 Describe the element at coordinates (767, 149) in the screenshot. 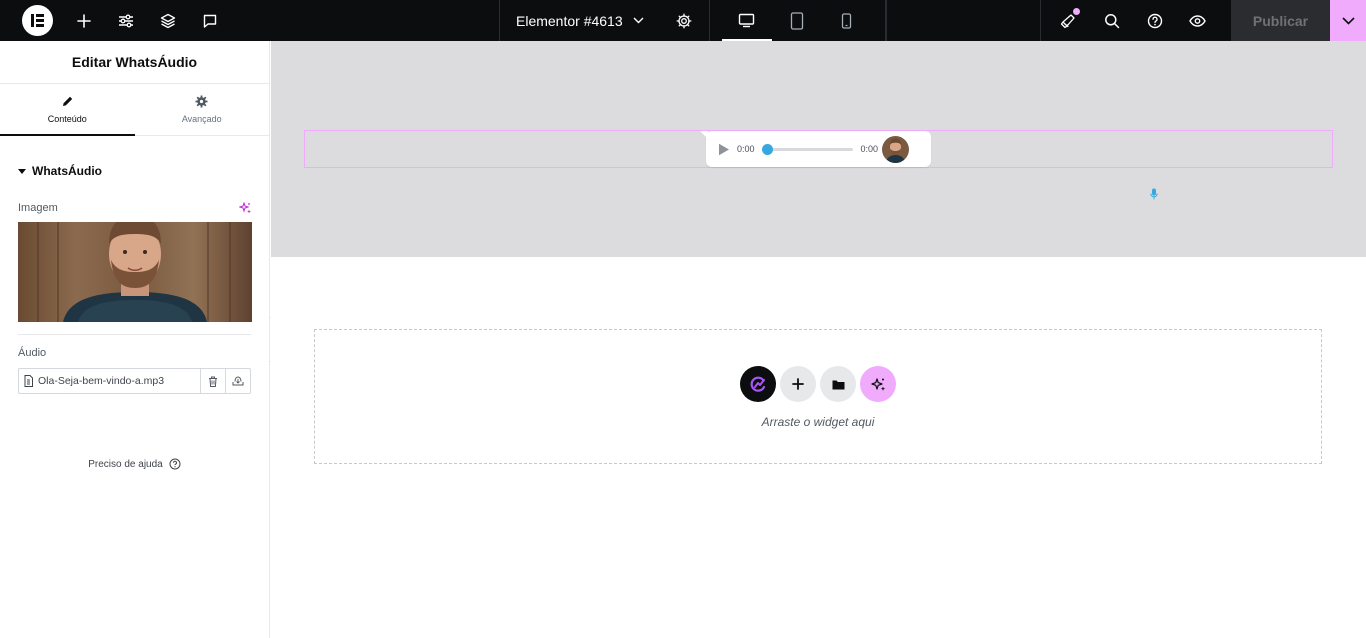

I see `progress-knob` at that location.